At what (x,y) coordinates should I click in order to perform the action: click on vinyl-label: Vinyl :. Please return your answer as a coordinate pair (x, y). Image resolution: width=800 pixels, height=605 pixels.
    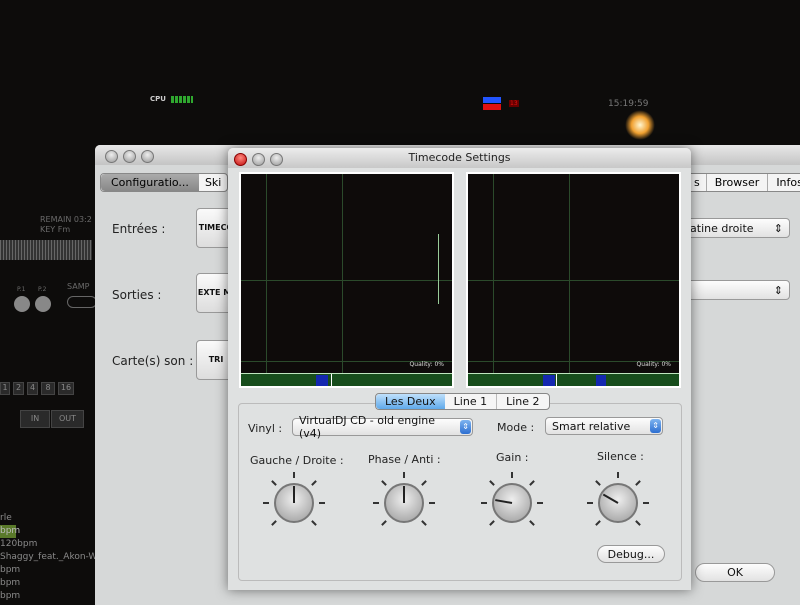
    Looking at the image, I should click on (265, 428).